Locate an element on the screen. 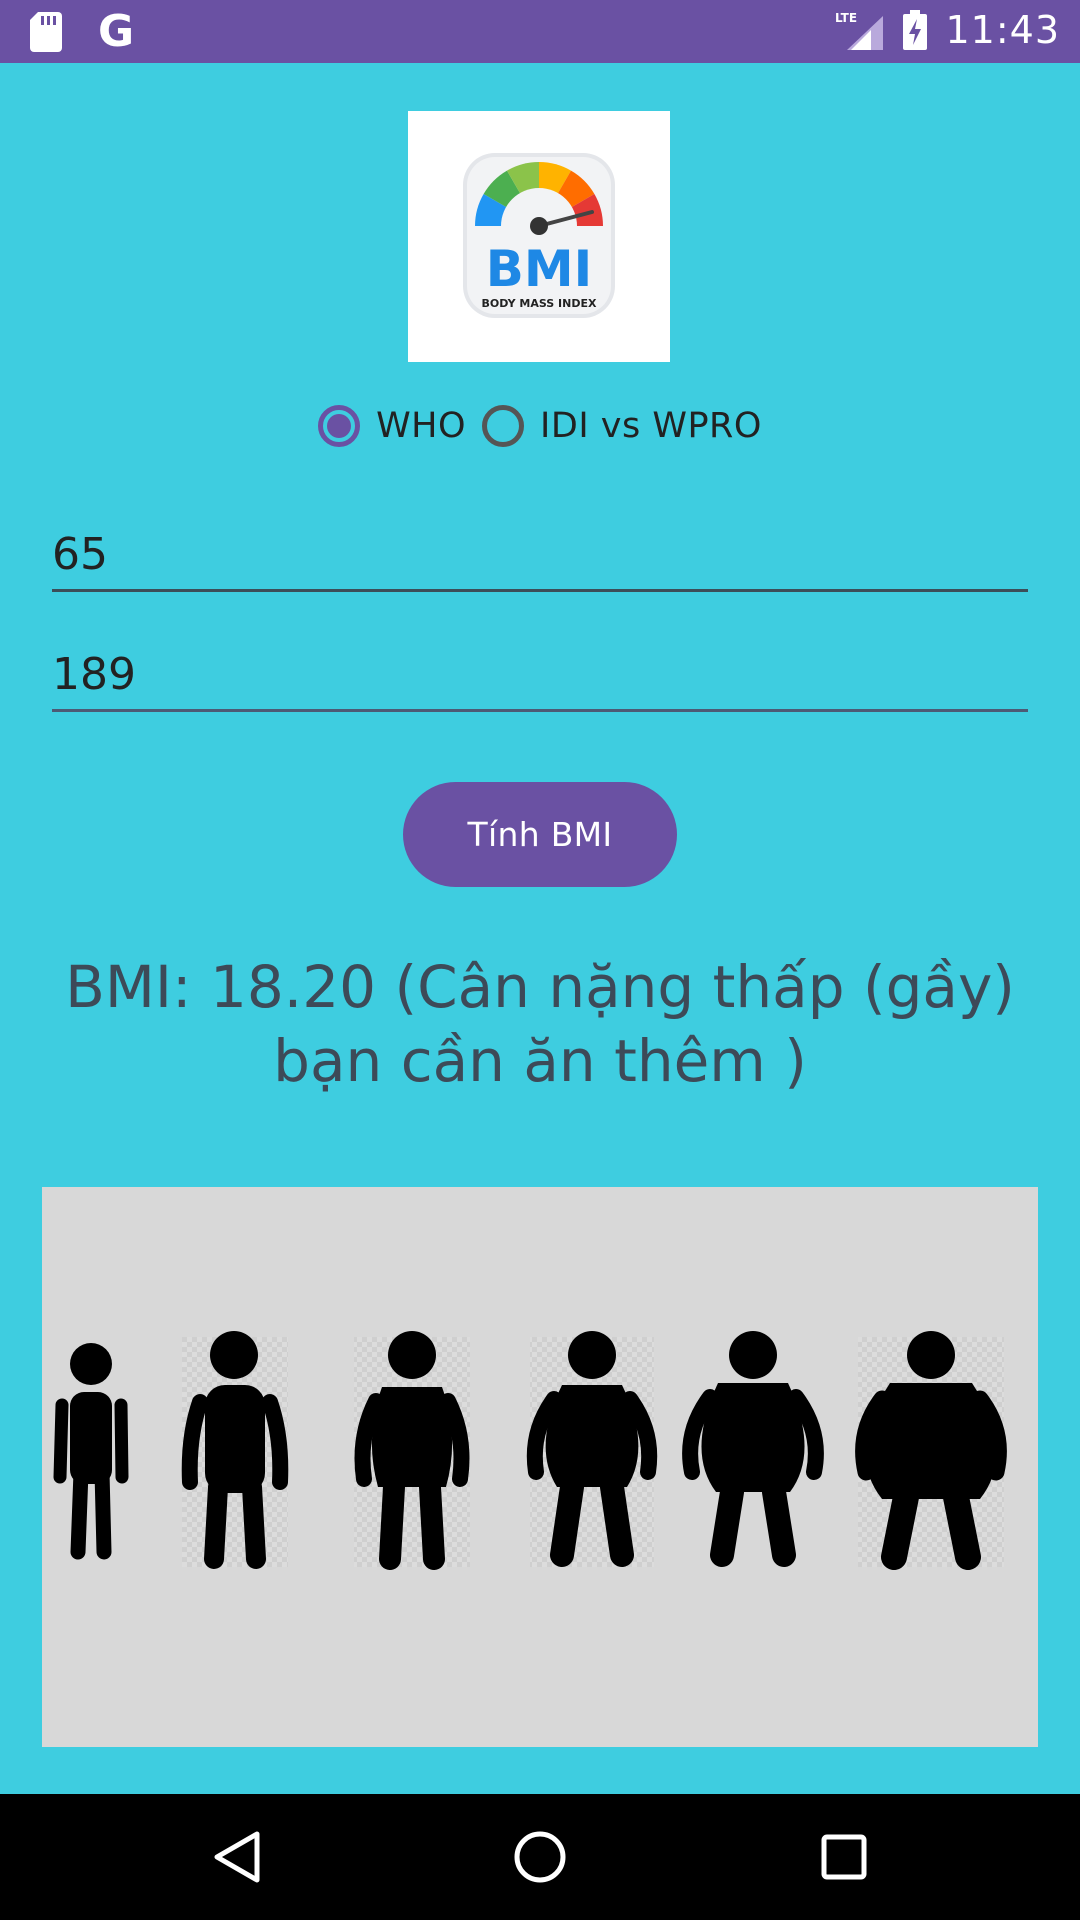 Image resolution: width=1080 pixels, height=1920 pixels. radio-who: WHO is located at coordinates (392, 426).